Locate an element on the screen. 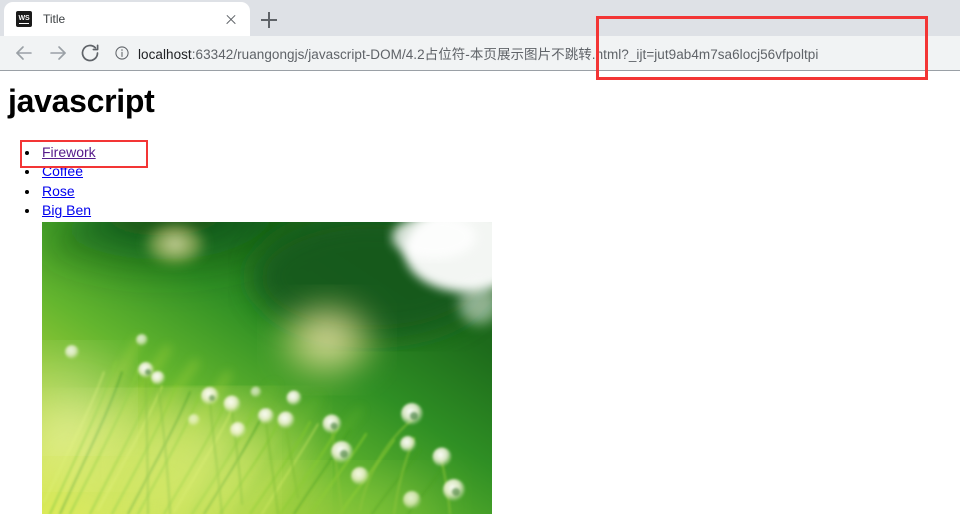 The height and width of the screenshot is (514, 960). webstorm-favicon-icon: WS is located at coordinates (24, 19).